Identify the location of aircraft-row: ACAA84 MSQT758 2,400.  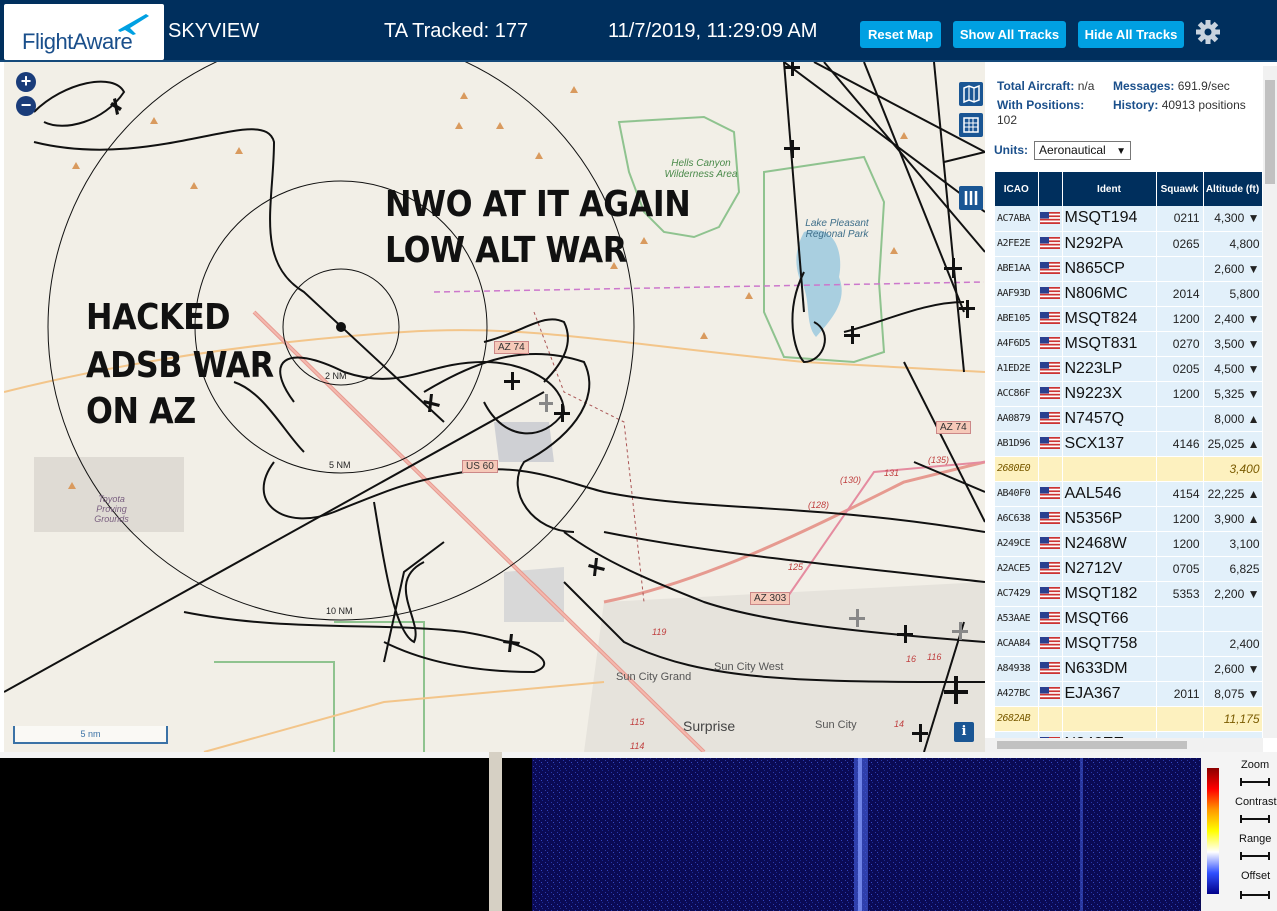
(1129, 644).